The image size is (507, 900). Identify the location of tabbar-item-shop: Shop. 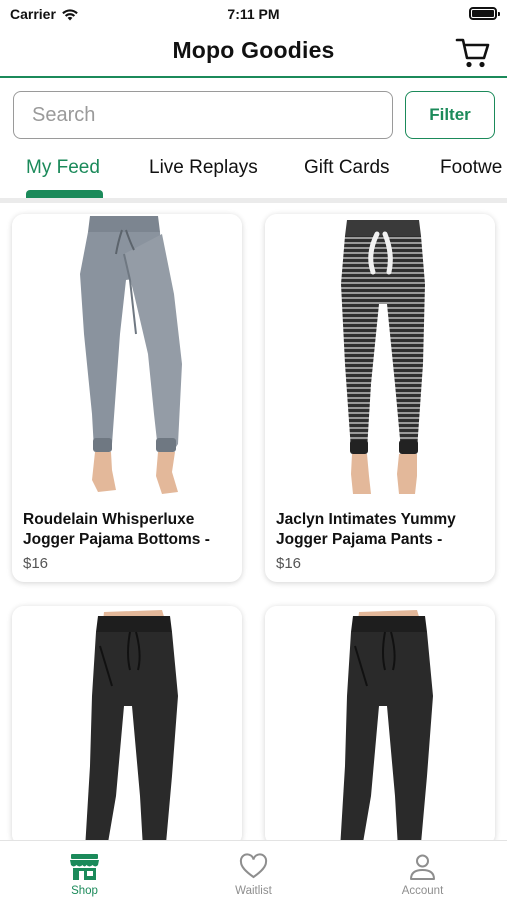
(84, 870).